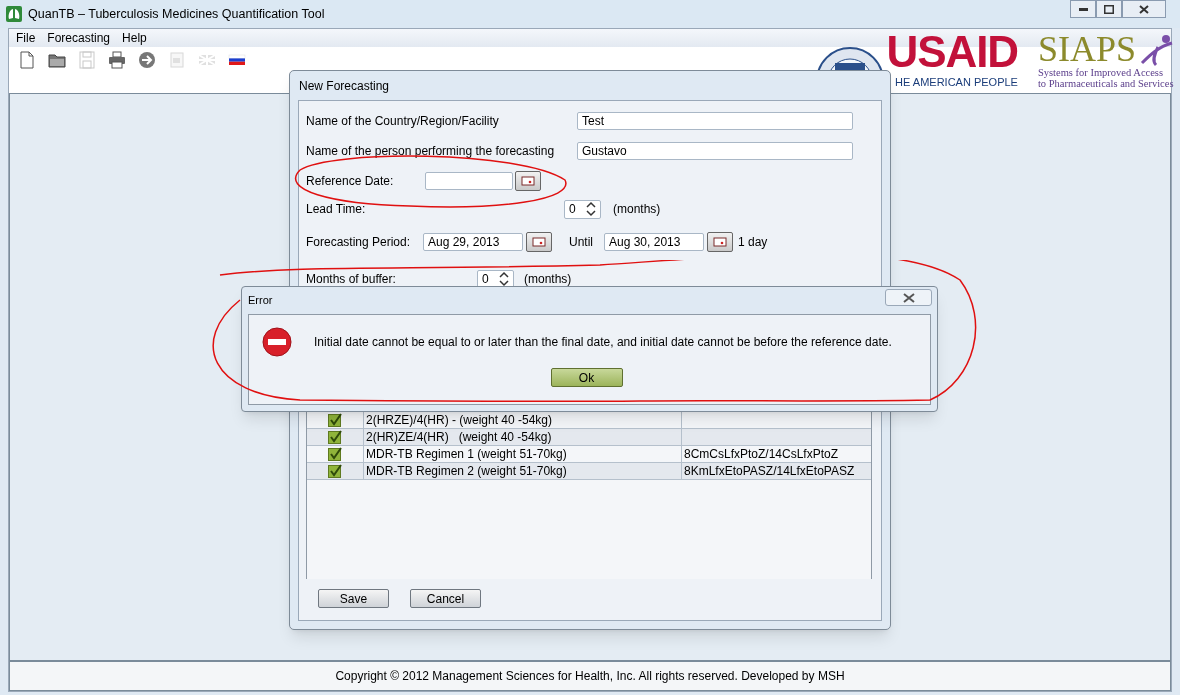  What do you see at coordinates (586, 377) in the screenshot?
I see `ok-button: Ok` at bounding box center [586, 377].